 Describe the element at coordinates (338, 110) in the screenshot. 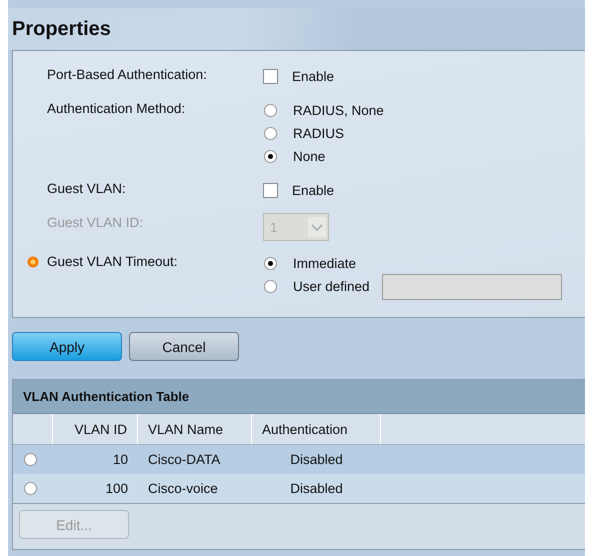

I see `option-label: RADIUS, None` at that location.